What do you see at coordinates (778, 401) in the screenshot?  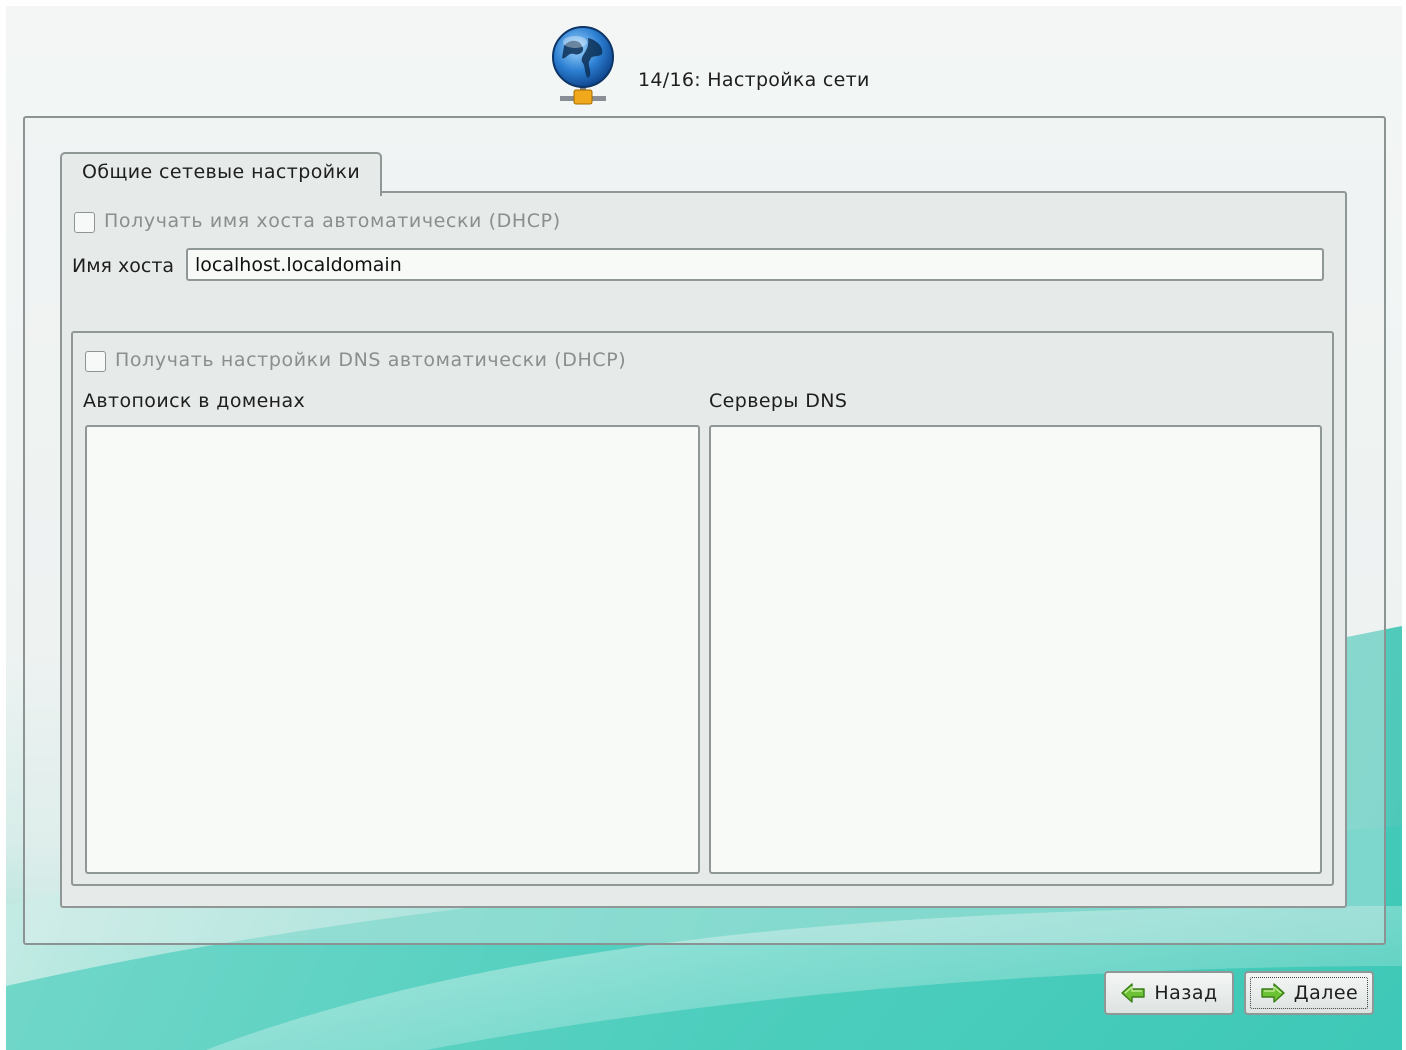 I see `dns-servers-label: Серверы DNS` at bounding box center [778, 401].